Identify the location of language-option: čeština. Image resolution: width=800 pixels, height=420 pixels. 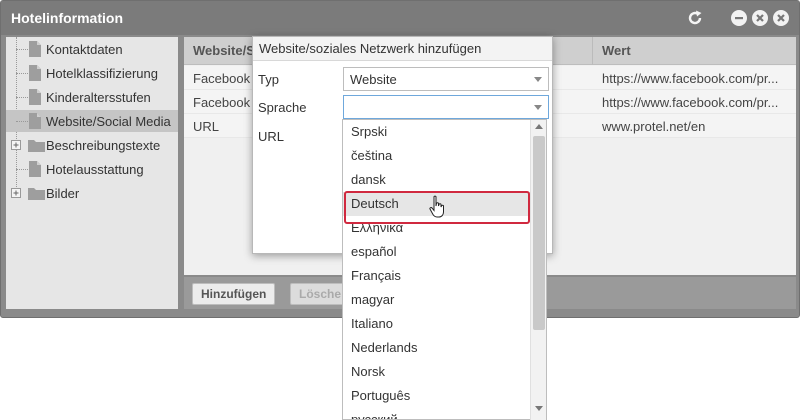
(436, 156).